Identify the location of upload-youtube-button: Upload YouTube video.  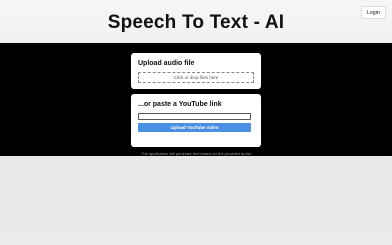
(194, 127).